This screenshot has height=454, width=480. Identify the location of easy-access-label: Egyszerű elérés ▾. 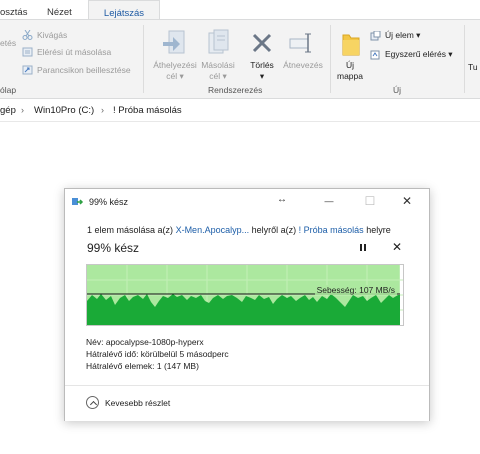
(419, 54).